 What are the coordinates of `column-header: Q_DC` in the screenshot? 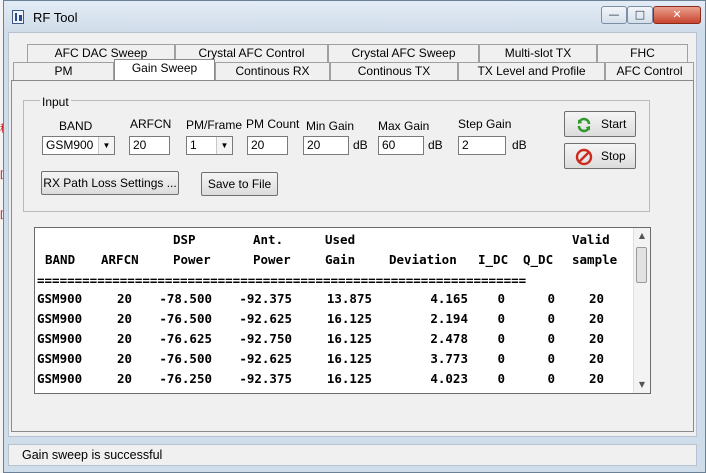 It's located at (538, 259).